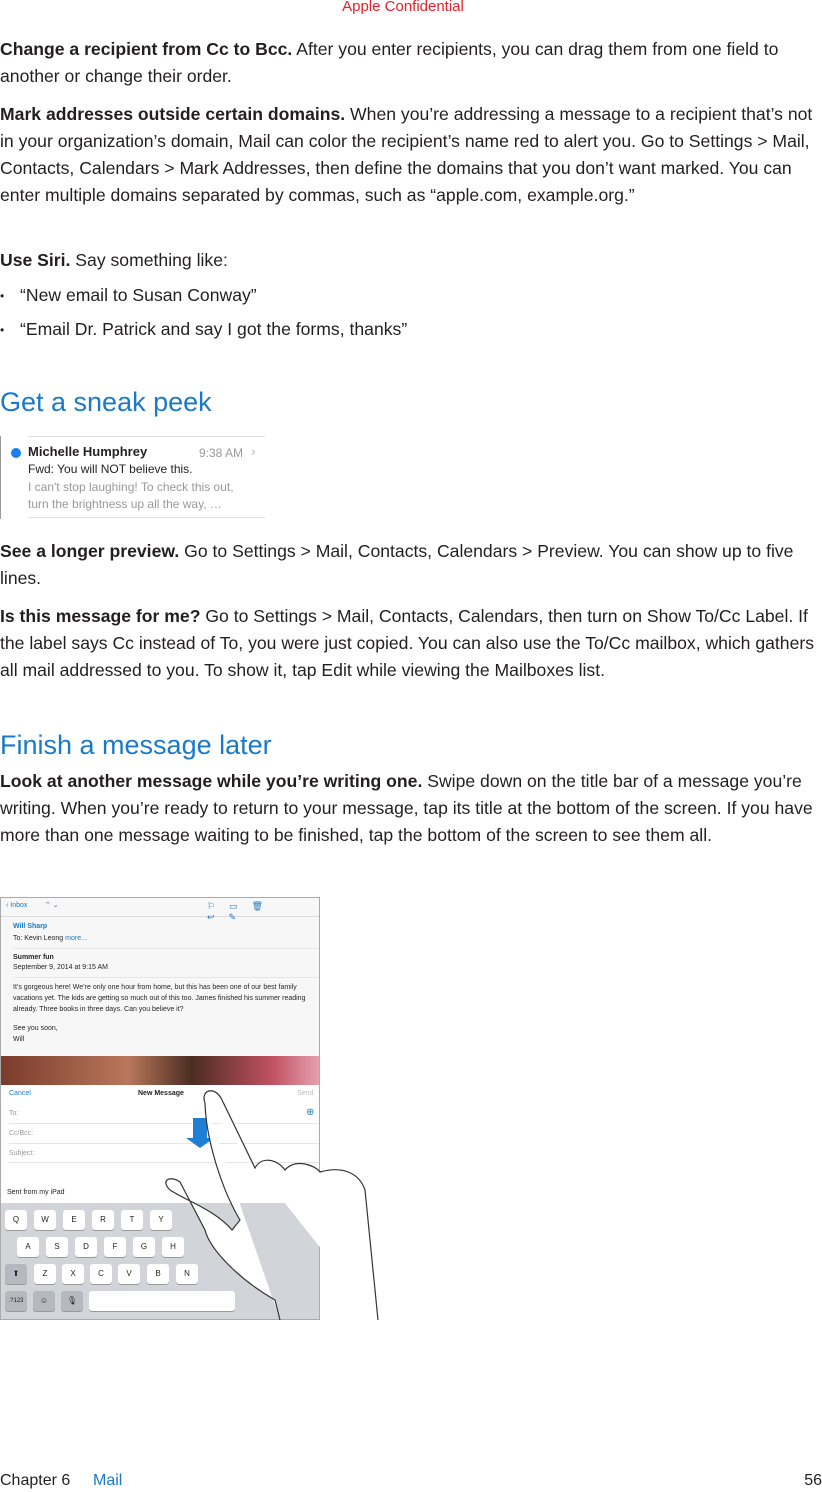 The width and height of the screenshot is (822, 1492). Describe the element at coordinates (52, 905) in the screenshot. I see `up-down-icon: ⌃ ⌄` at that location.